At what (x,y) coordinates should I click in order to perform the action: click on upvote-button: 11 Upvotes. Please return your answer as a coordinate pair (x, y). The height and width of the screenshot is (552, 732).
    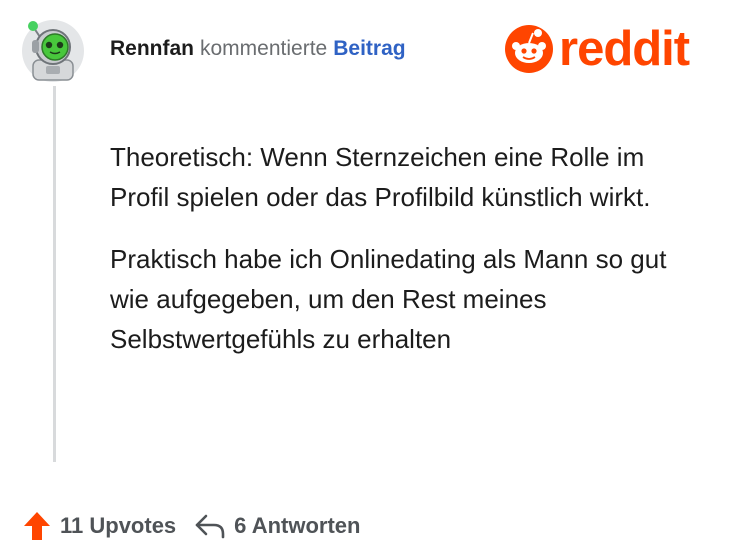
    Looking at the image, I should click on (99, 526).